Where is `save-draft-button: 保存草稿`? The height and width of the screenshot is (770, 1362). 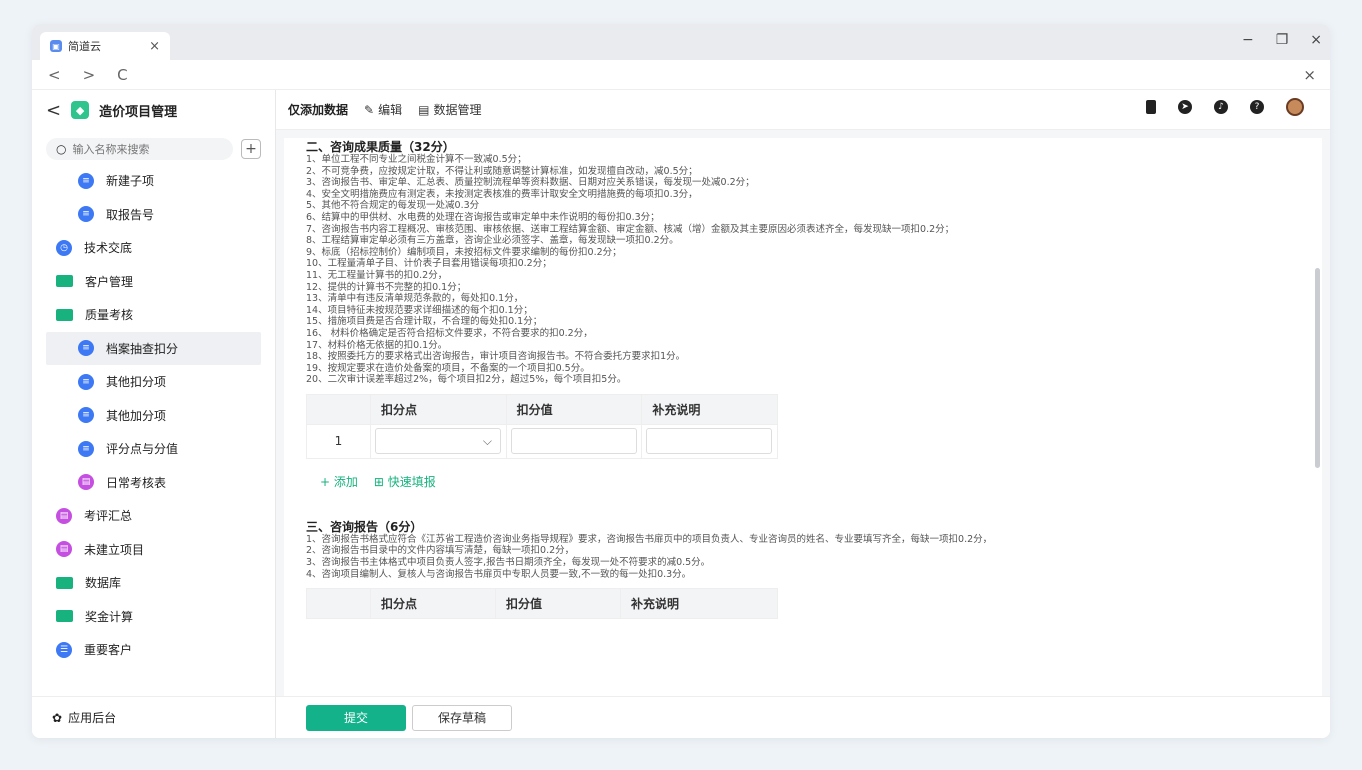
save-draft-button: 保存草稿 is located at coordinates (462, 717).